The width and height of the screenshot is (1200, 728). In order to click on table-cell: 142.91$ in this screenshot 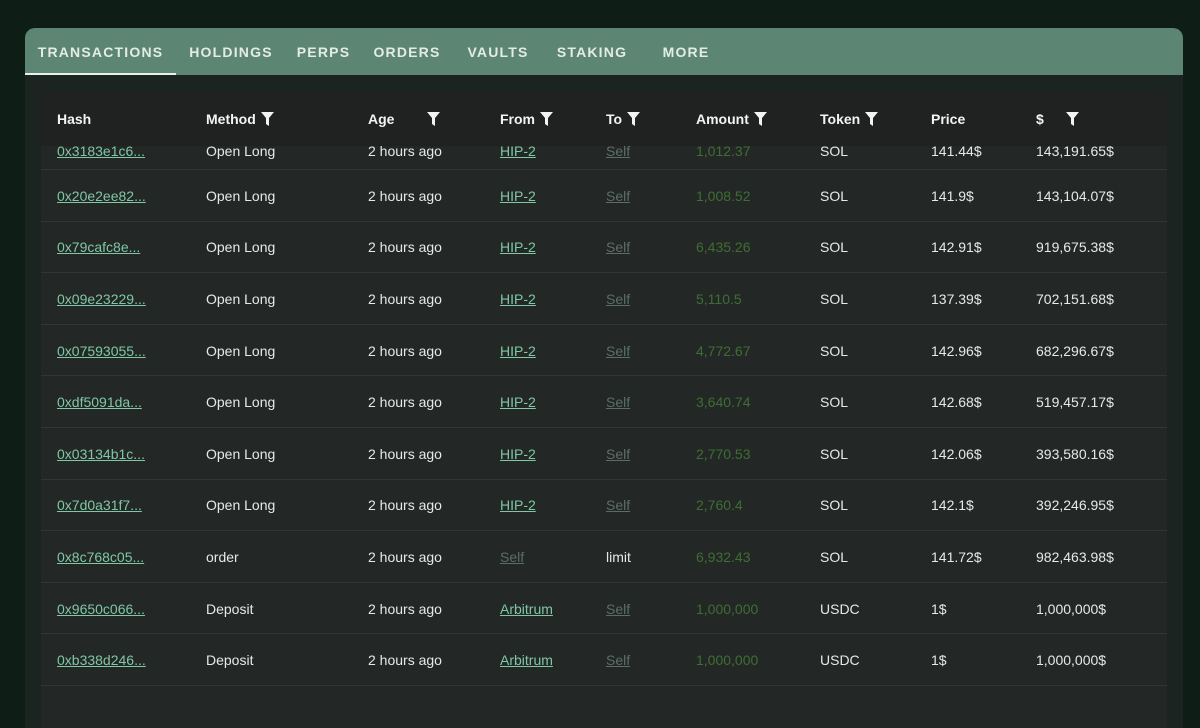, I will do `click(956, 248)`.